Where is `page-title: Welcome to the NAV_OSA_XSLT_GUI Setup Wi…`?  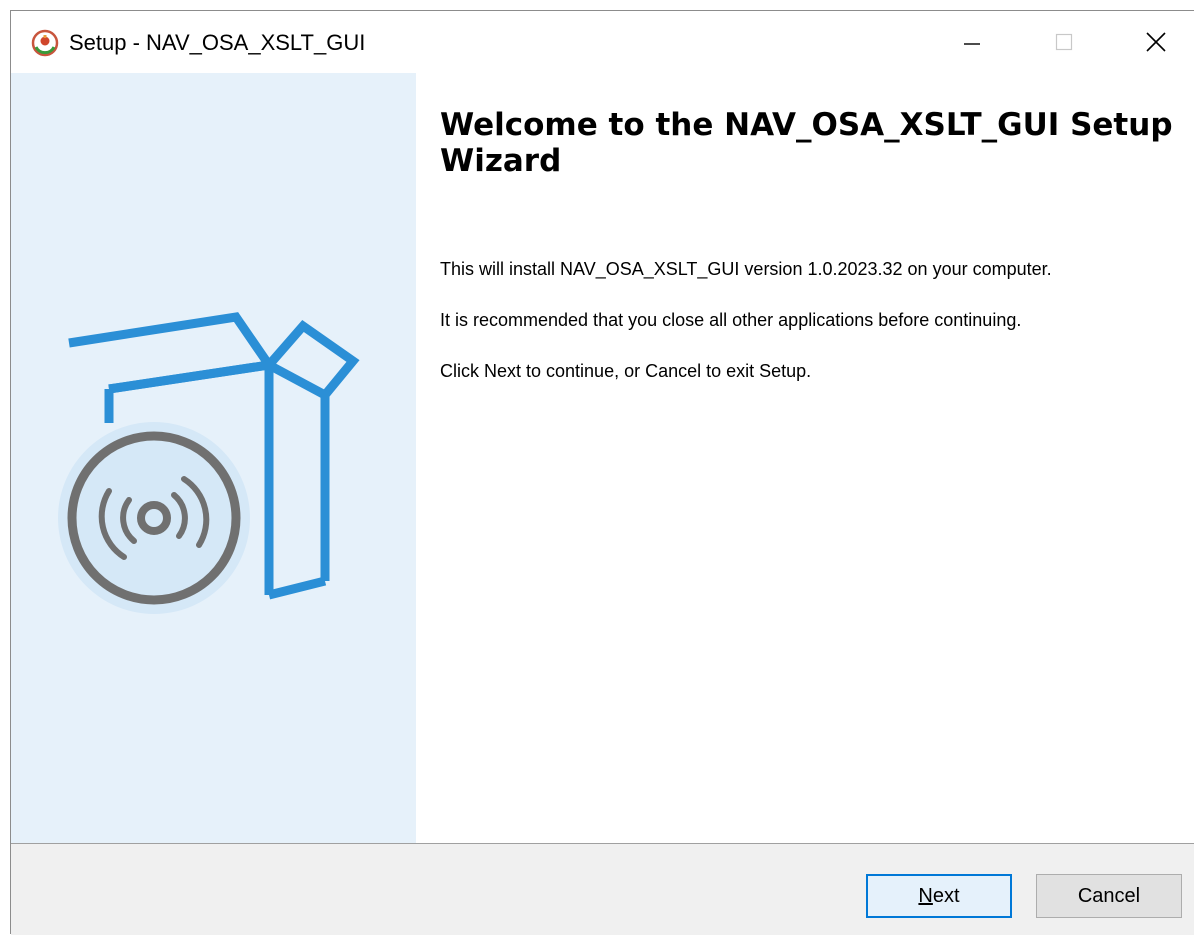
page-title: Welcome to the NAV_OSA_XSLT_GUI Setup Wi… is located at coordinates (806, 143).